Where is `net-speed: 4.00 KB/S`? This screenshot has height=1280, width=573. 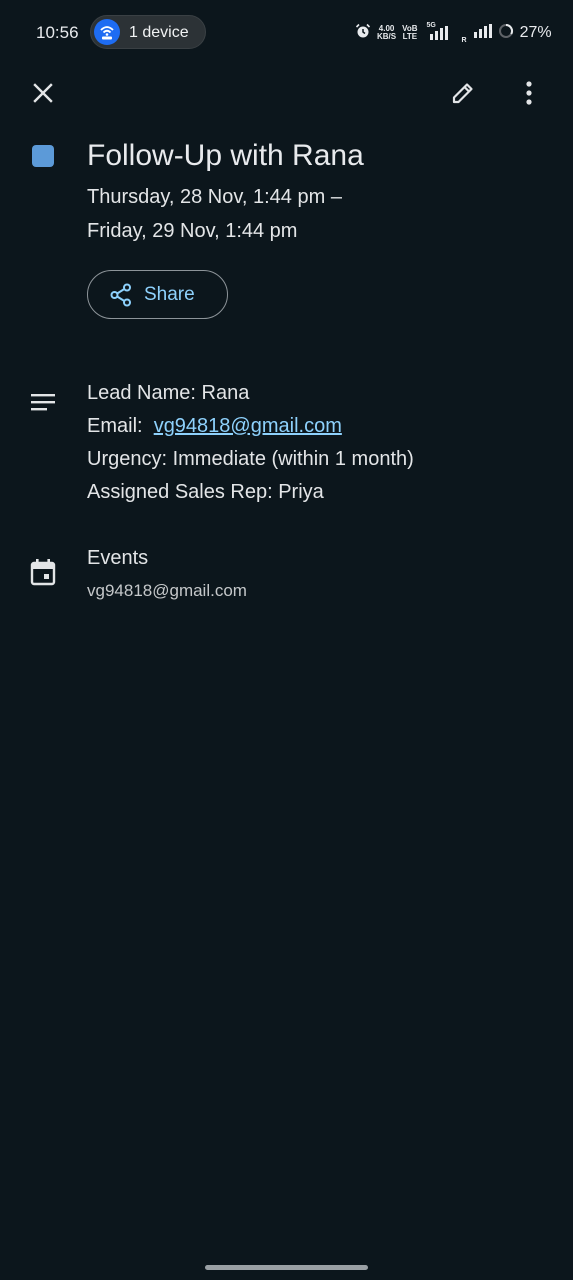
net-speed: 4.00 KB/S is located at coordinates (386, 33).